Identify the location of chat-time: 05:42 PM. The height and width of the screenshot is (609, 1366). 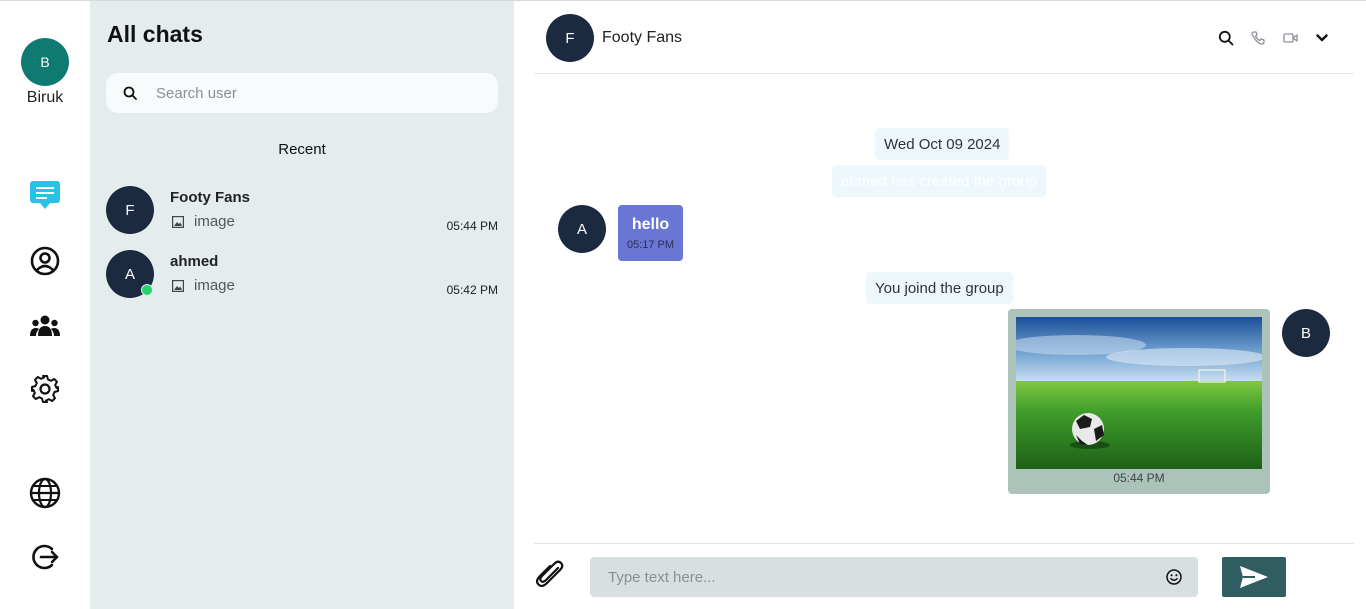
(472, 290).